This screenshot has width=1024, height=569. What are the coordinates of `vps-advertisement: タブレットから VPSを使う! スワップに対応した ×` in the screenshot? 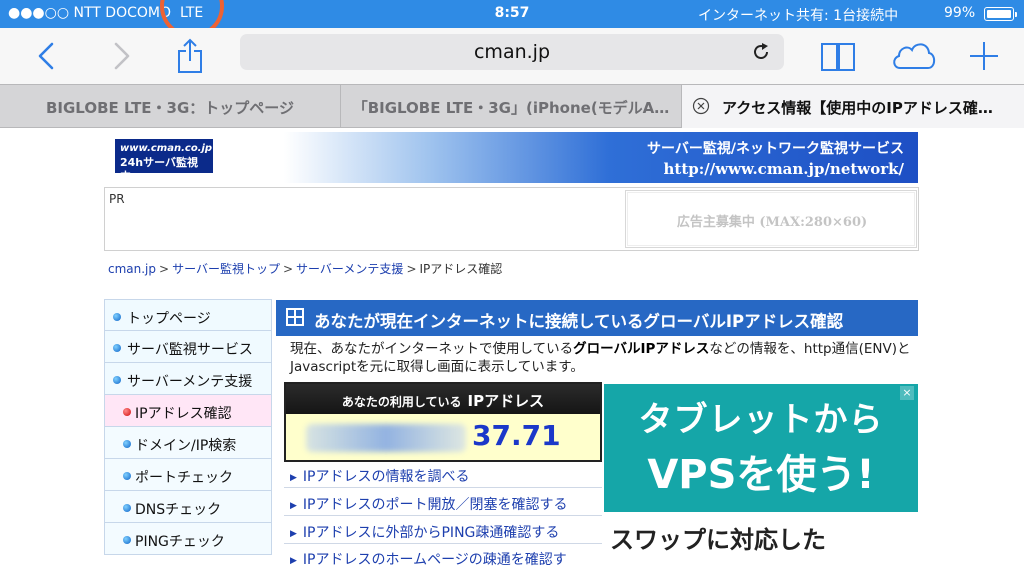 It's located at (761, 472).